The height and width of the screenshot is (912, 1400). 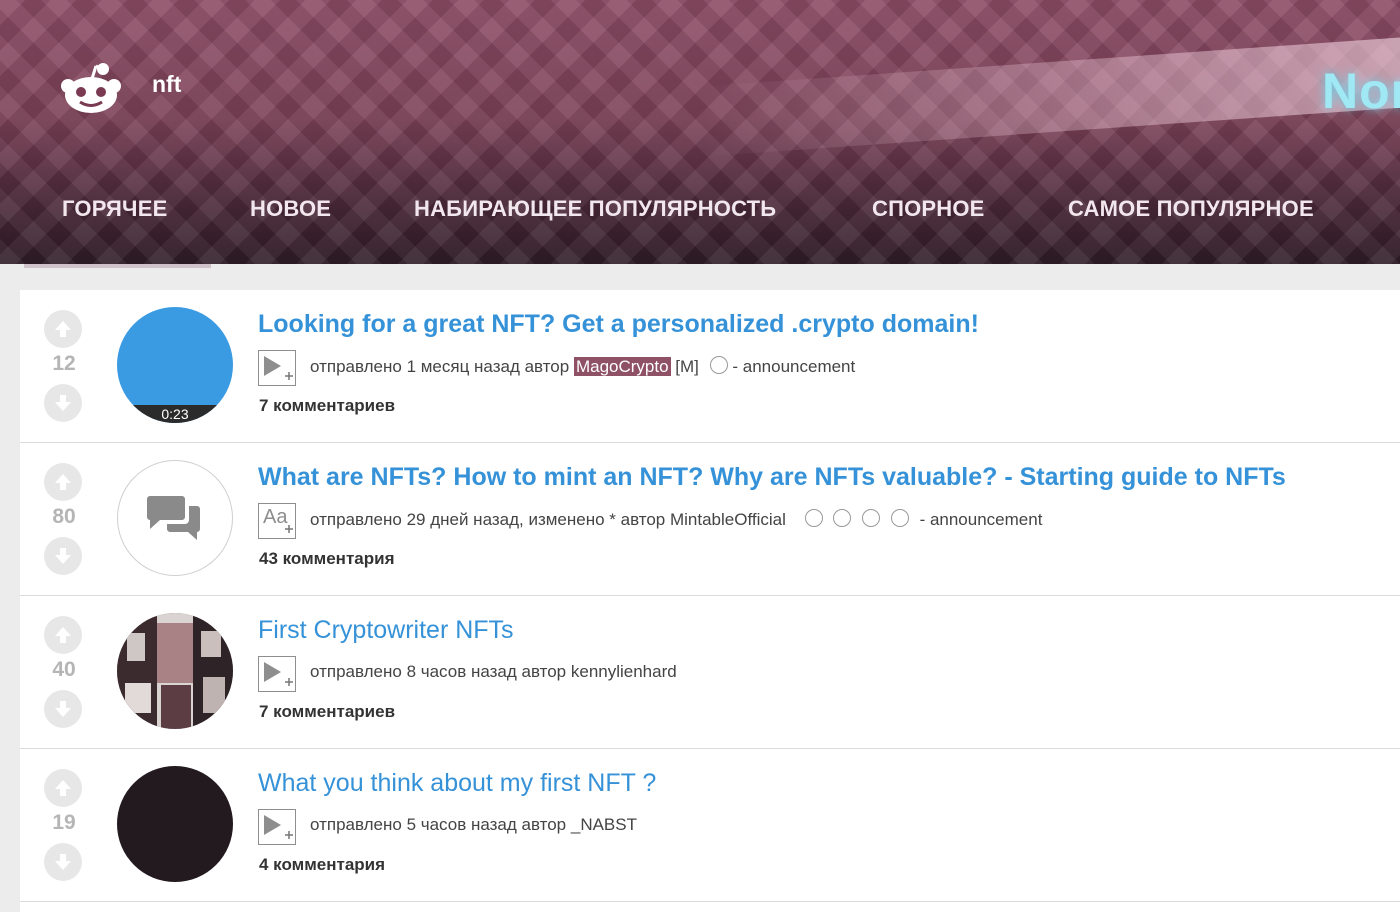 What do you see at coordinates (1049, 95) in the screenshot?
I see `banner-glow` at bounding box center [1049, 95].